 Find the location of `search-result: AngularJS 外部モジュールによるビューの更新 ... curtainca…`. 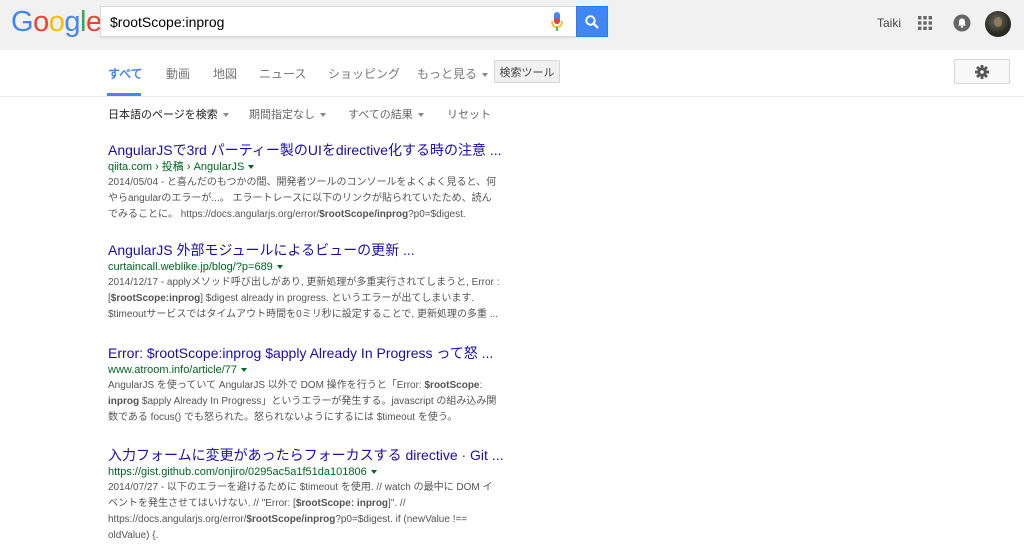

search-result: AngularJS 外部モジュールによるビューの更新 ... curtainca… is located at coordinates (318, 282).